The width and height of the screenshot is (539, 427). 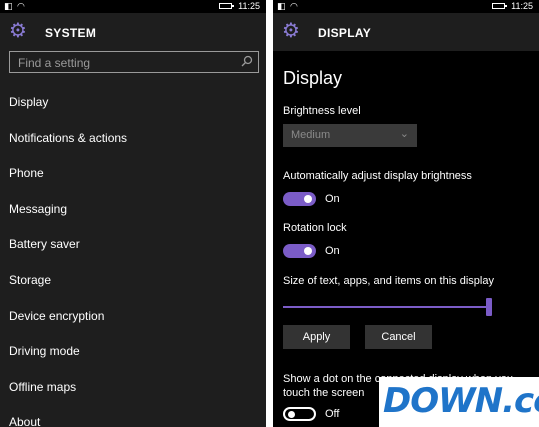 I want to click on list-item-storage: Storage, so click(x=68, y=286).